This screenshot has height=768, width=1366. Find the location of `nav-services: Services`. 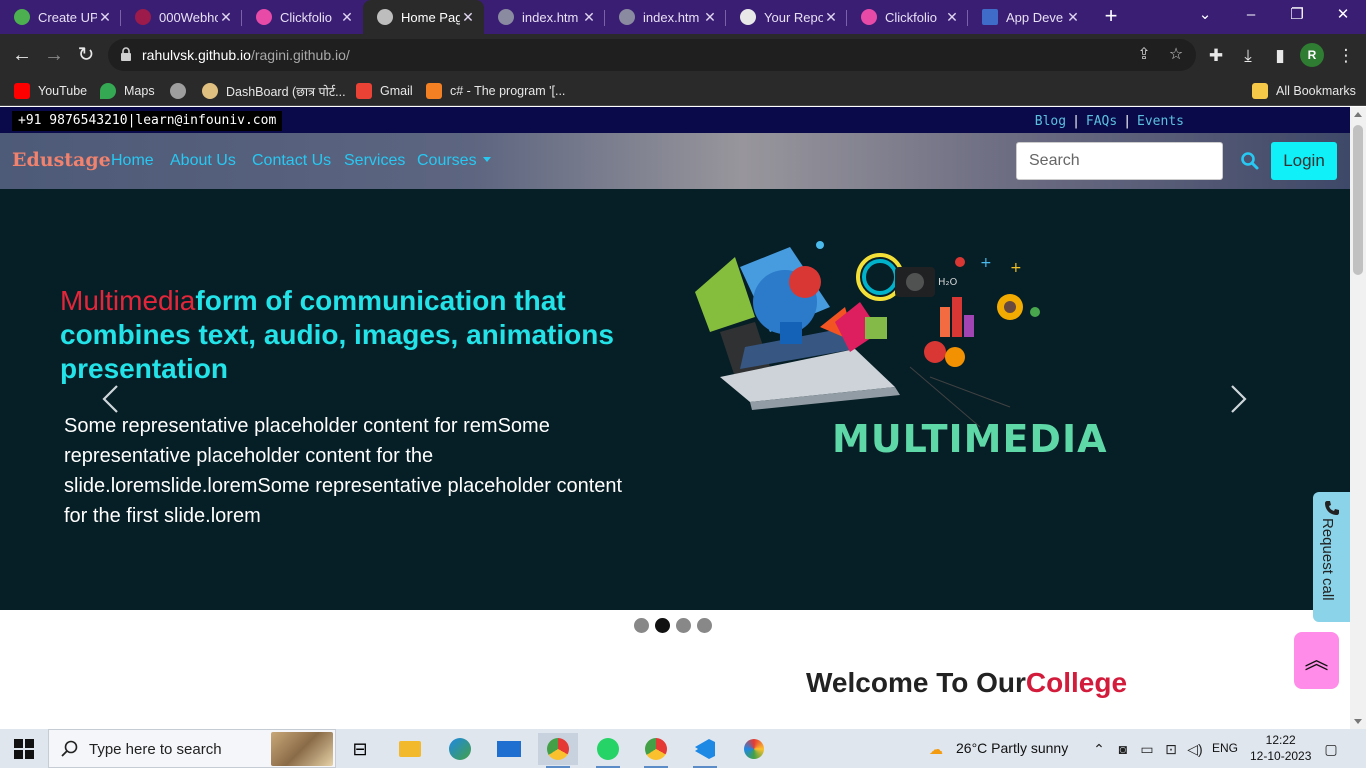

nav-services: Services is located at coordinates (374, 161).